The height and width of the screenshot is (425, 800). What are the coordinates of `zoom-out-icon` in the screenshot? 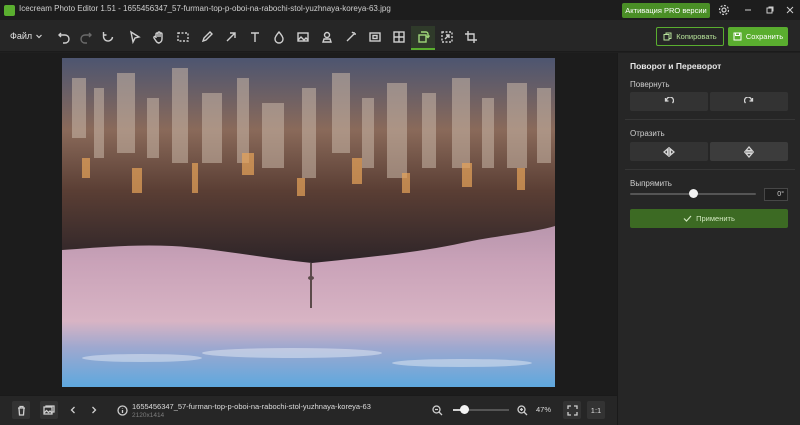 It's located at (437, 410).